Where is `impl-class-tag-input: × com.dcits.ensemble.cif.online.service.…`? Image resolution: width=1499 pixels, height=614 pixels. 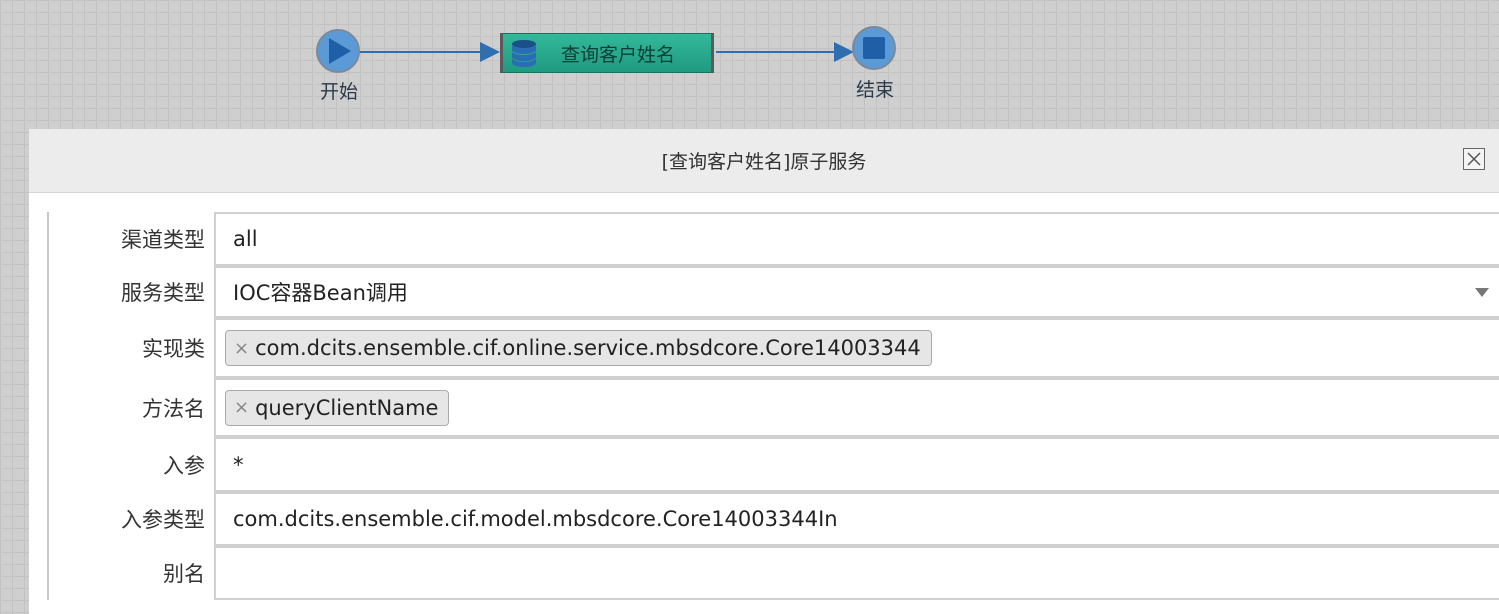 impl-class-tag-input: × com.dcits.ensemble.cif.online.service.… is located at coordinates (856, 348).